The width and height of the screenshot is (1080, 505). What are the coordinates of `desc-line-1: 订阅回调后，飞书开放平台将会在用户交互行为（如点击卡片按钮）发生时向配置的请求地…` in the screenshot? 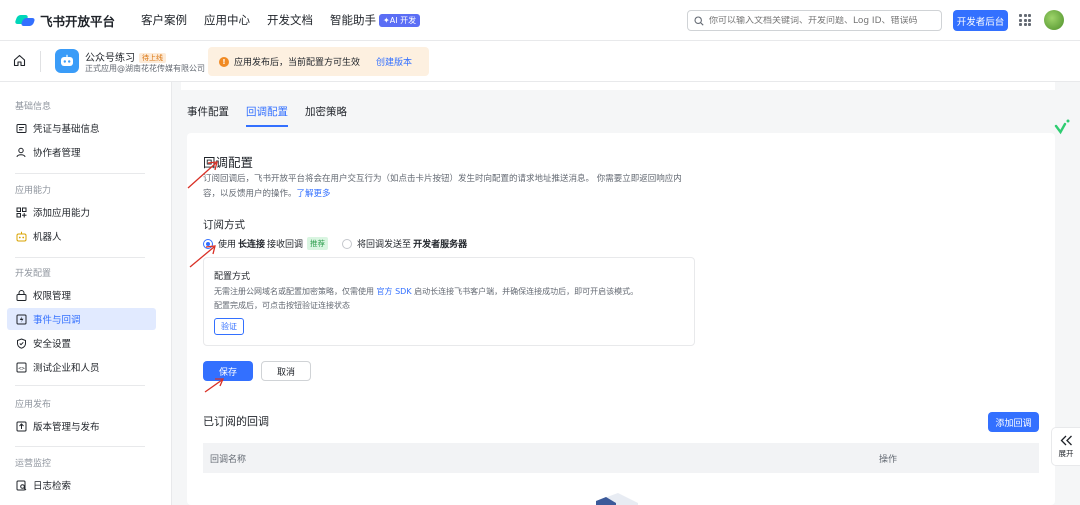 It's located at (442, 179).